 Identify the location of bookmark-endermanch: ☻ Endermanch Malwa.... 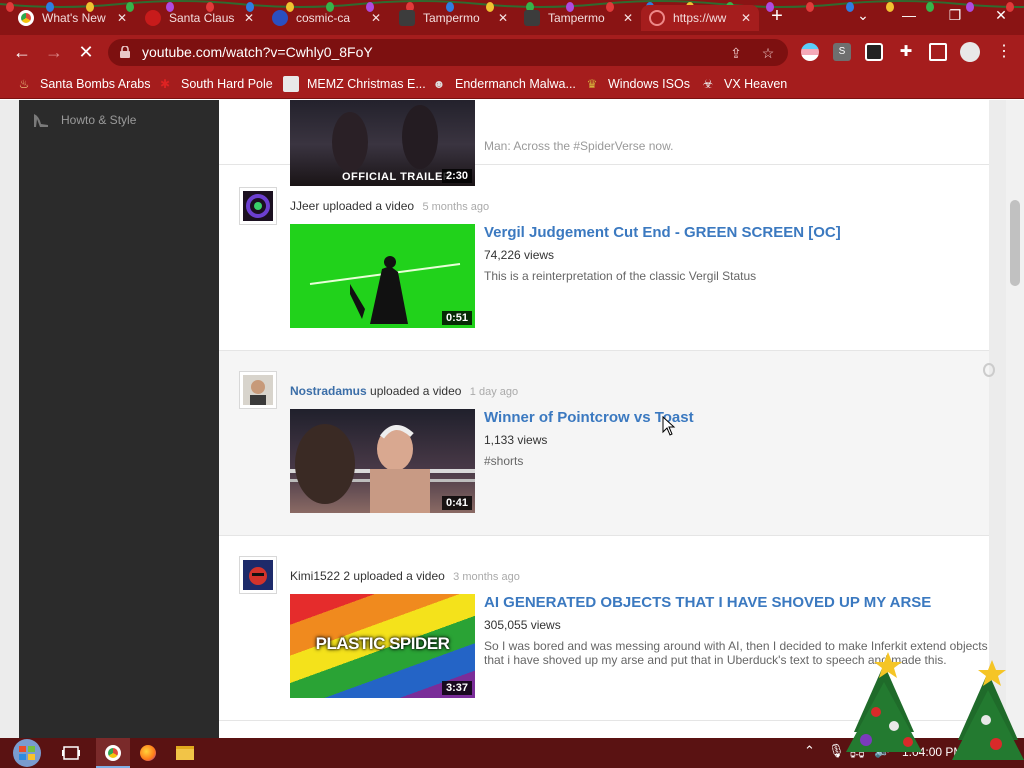
(503, 84).